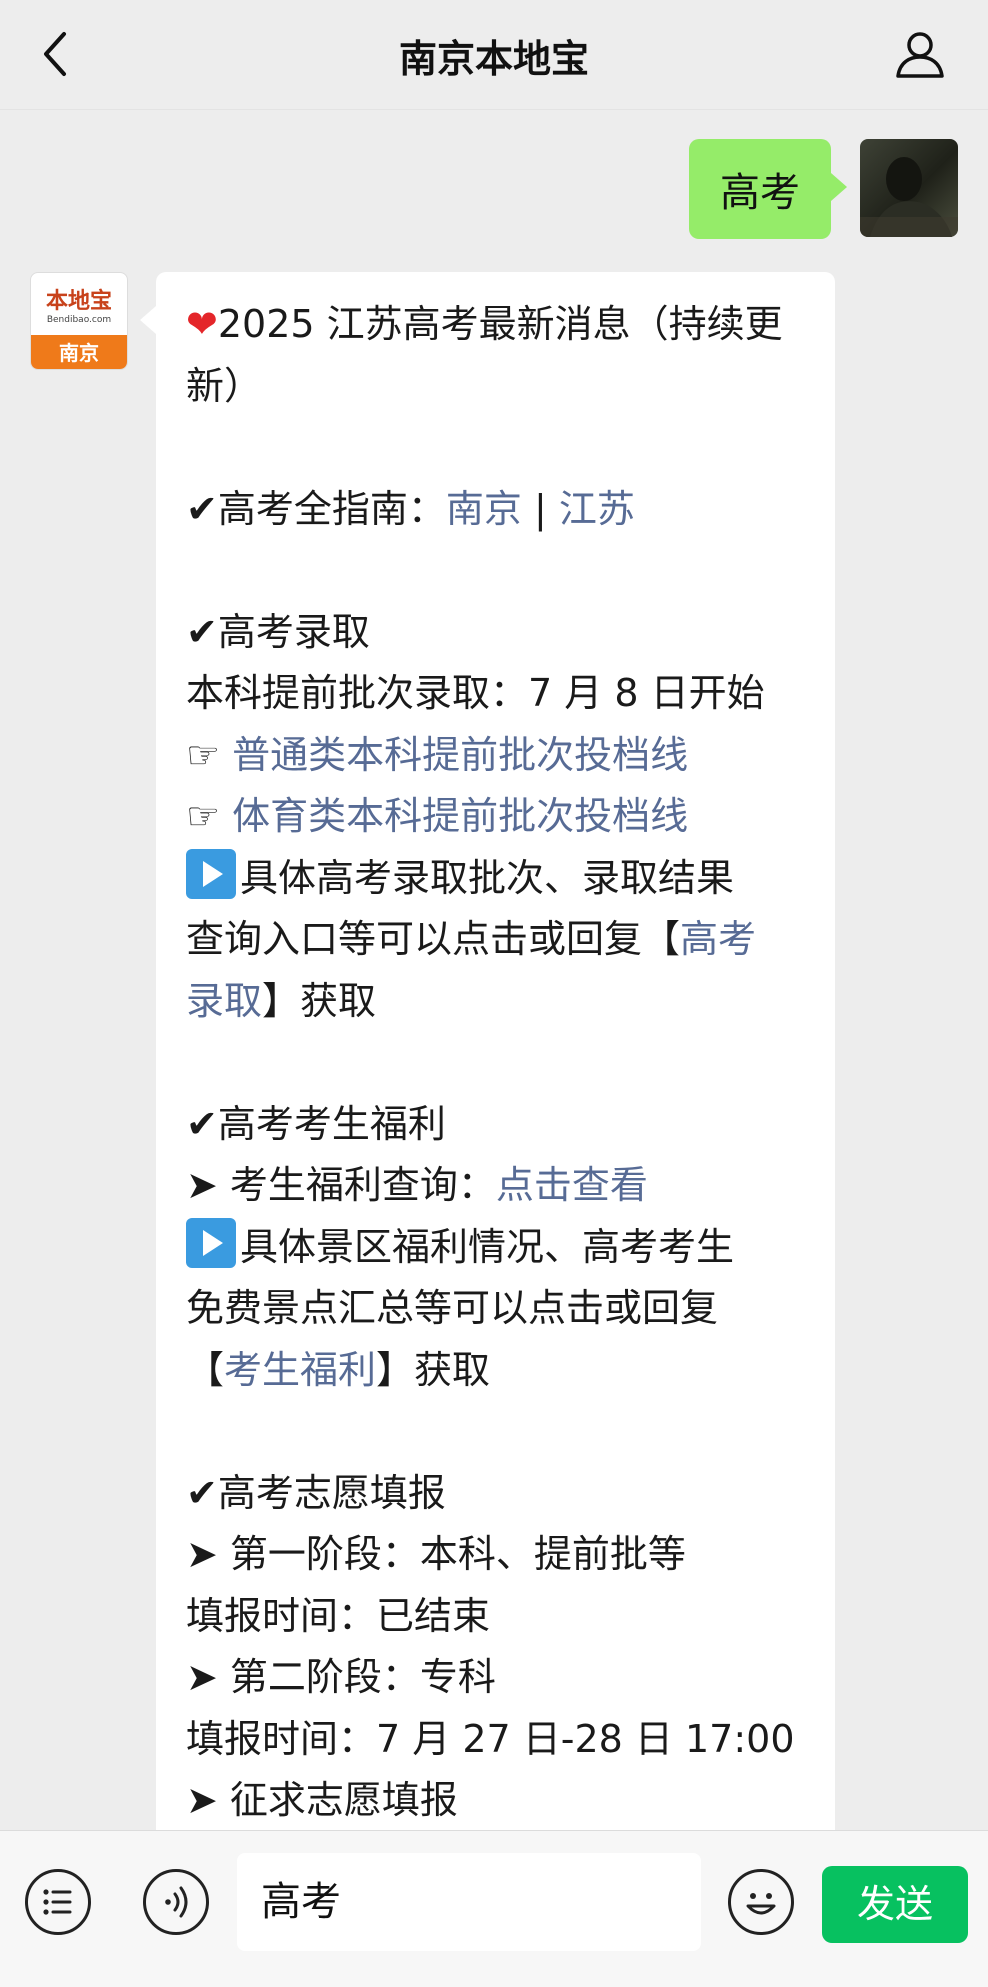  I want to click on link-click-view: 点击查看, so click(572, 1185).